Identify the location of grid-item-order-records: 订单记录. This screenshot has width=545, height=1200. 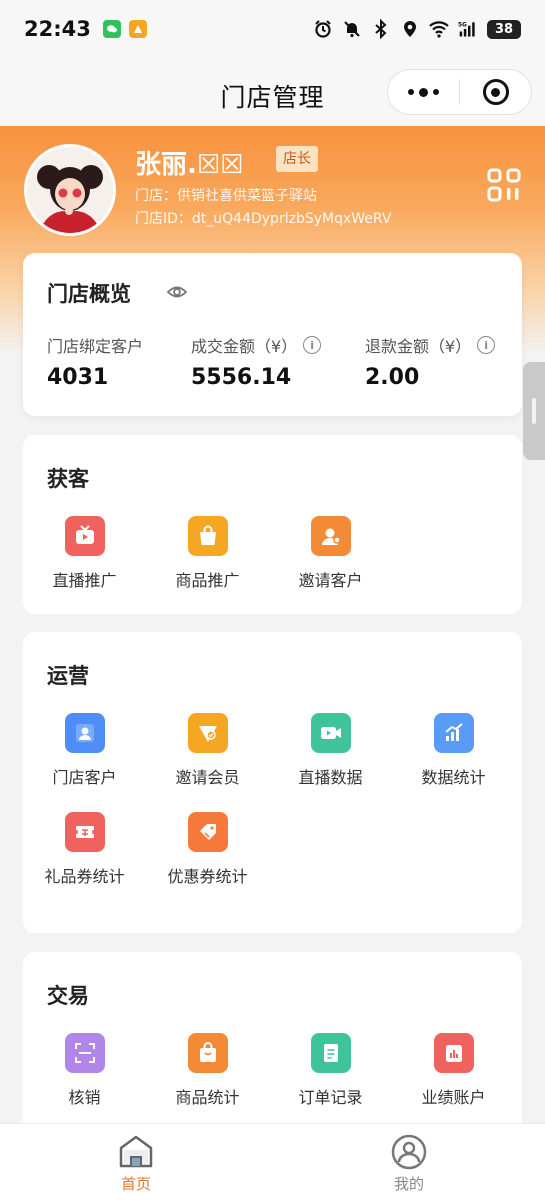
(330, 1071).